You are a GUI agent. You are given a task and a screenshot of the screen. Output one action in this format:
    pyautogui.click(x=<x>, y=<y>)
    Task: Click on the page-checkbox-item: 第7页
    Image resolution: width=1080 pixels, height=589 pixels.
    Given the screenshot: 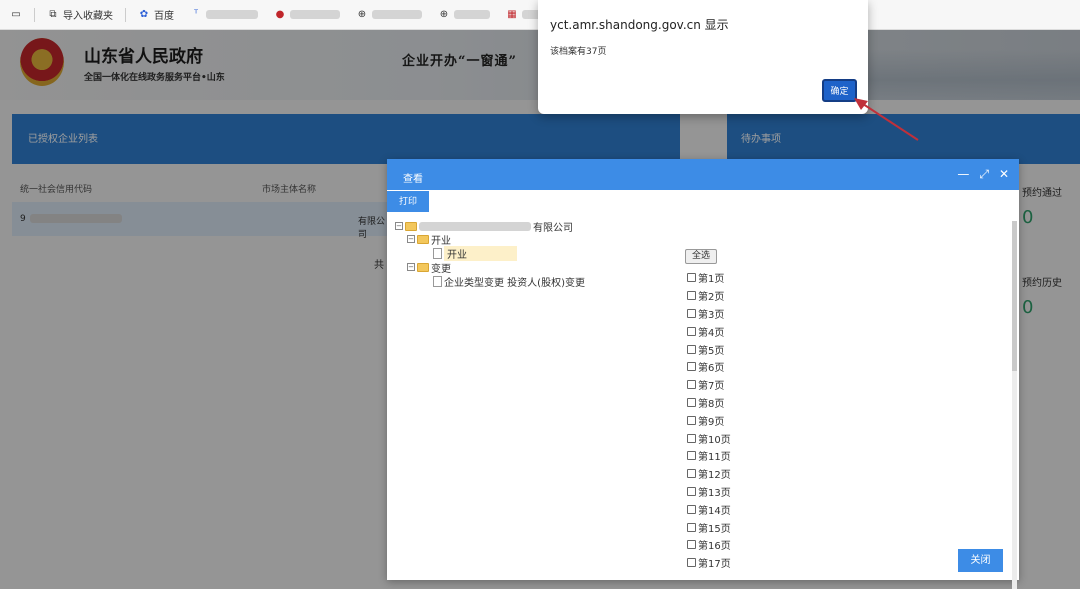 What is the action you would take?
    pyautogui.click(x=709, y=385)
    